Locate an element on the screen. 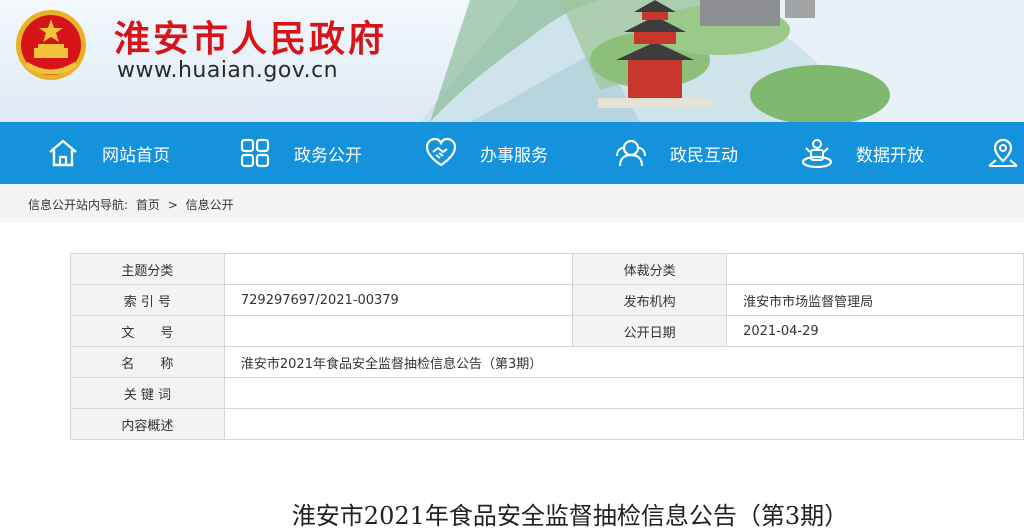 The width and height of the screenshot is (1024, 531). article-title: 淮安市2021年食品安全监督抽检信息公告（第3期） is located at coordinates (570, 516).